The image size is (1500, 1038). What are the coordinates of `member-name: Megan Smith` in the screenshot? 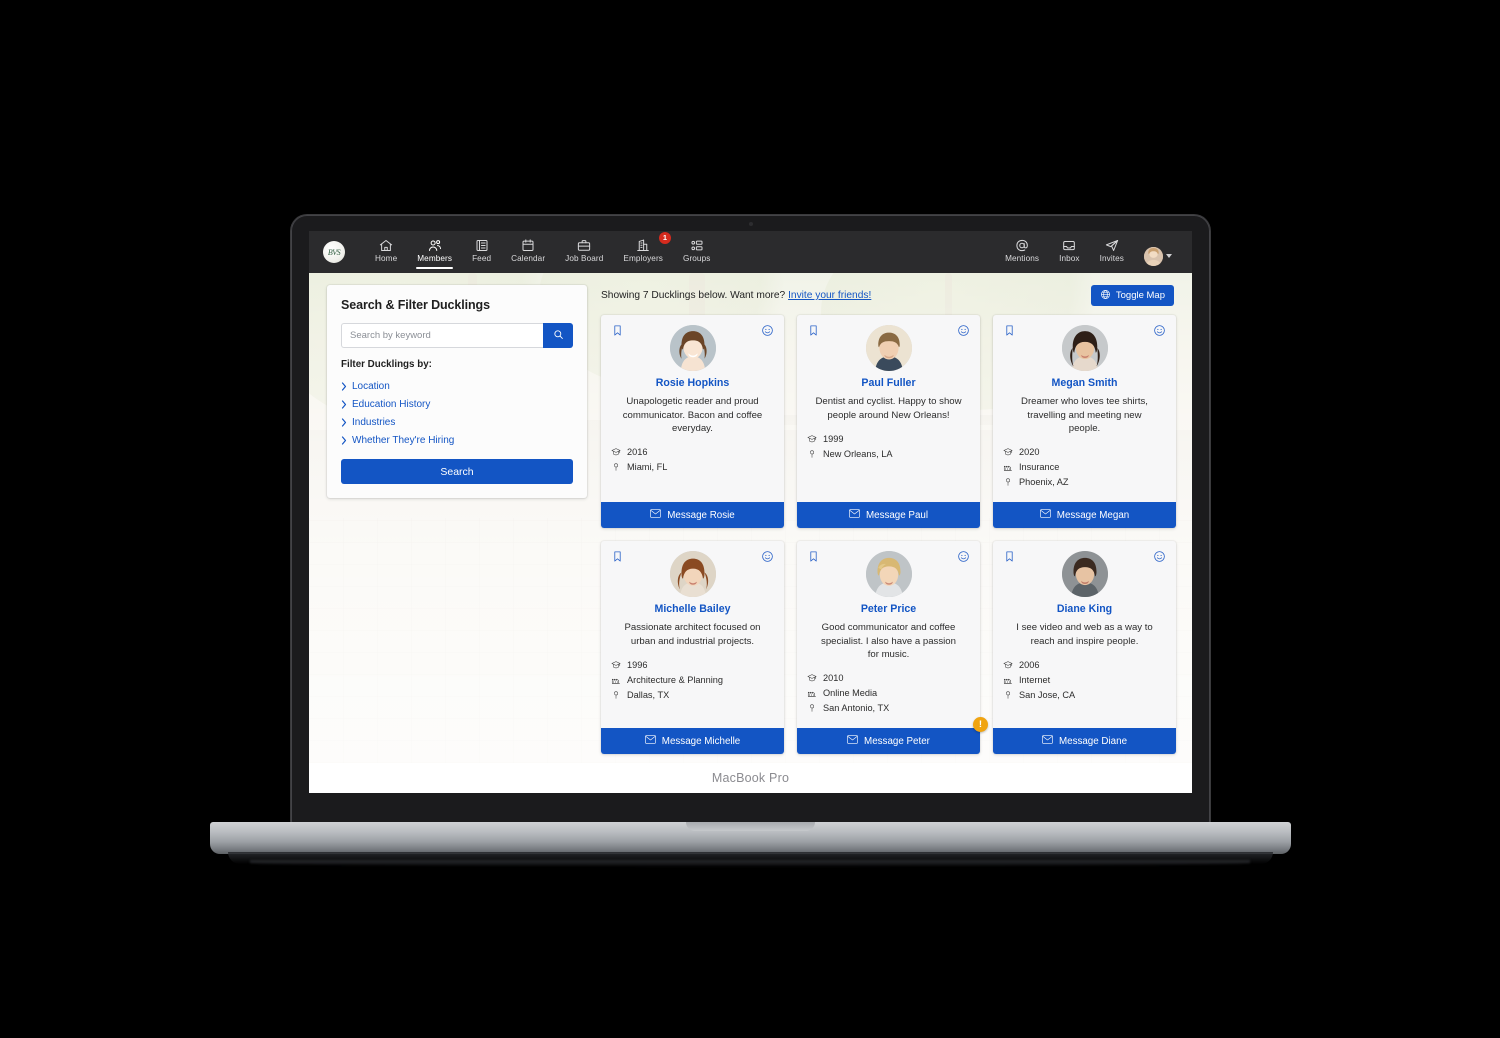 It's located at (1084, 383).